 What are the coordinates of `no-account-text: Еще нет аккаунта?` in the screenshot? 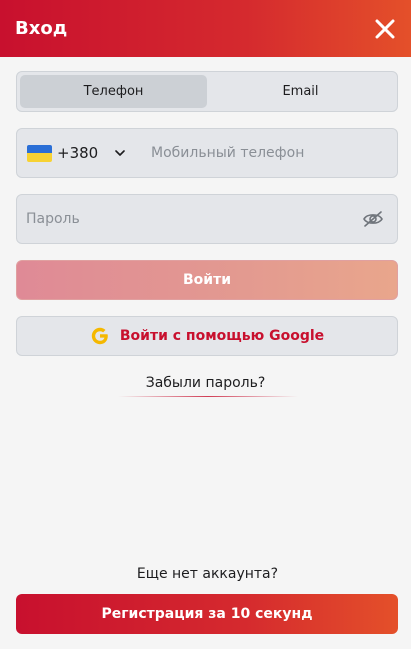 It's located at (207, 574).